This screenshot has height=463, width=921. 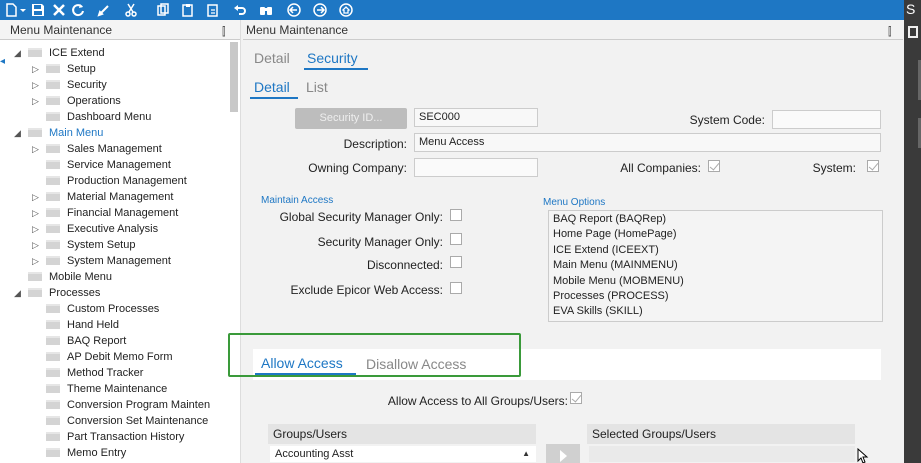 I want to click on owning-company-label: Owning Company:, so click(x=357, y=168).